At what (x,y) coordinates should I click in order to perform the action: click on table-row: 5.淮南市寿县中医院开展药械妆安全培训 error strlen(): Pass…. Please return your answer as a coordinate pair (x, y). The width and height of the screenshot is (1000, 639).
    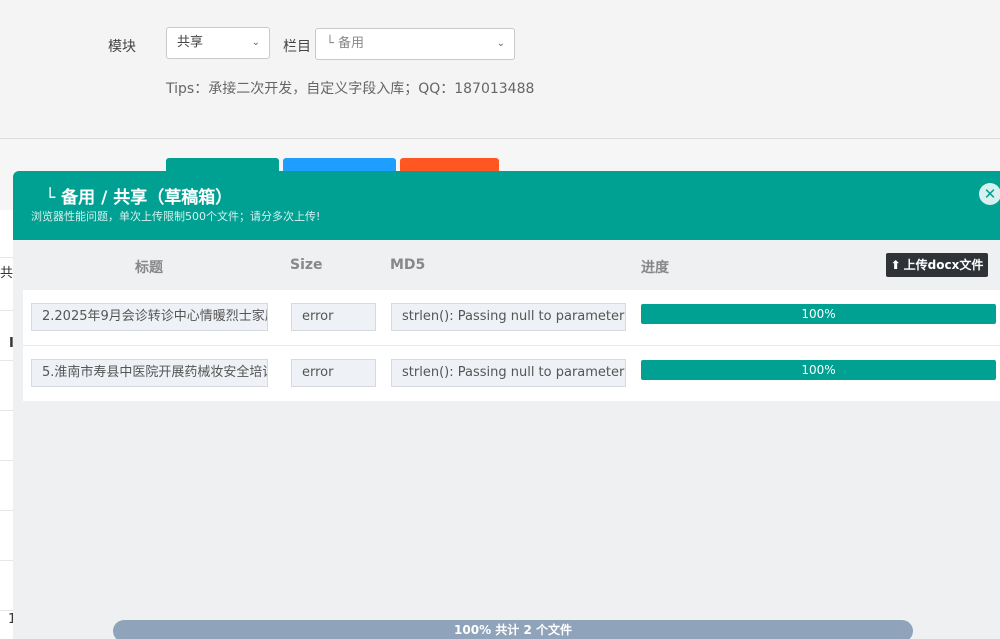
    Looking at the image, I should click on (511, 373).